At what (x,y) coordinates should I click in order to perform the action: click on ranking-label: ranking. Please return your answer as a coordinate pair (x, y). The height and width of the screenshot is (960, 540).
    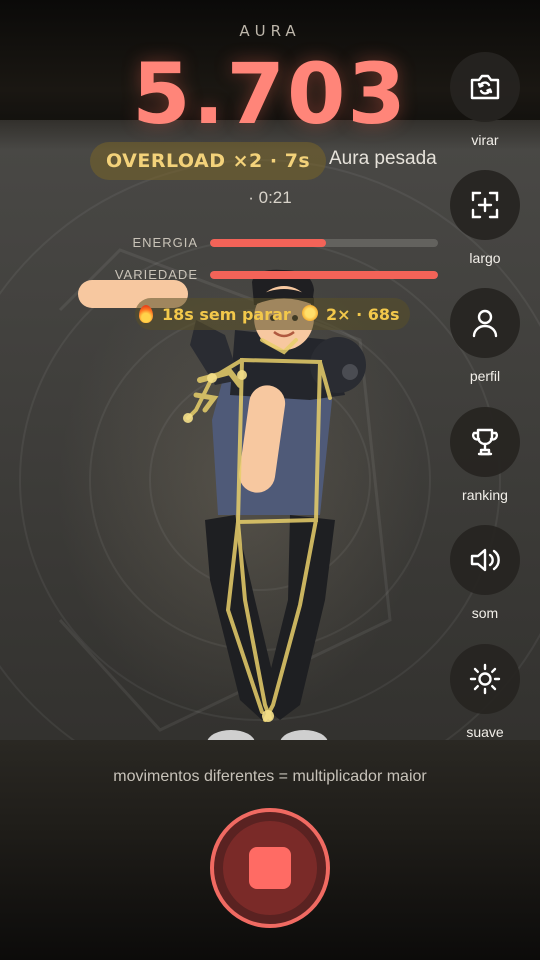
    Looking at the image, I should click on (485, 495).